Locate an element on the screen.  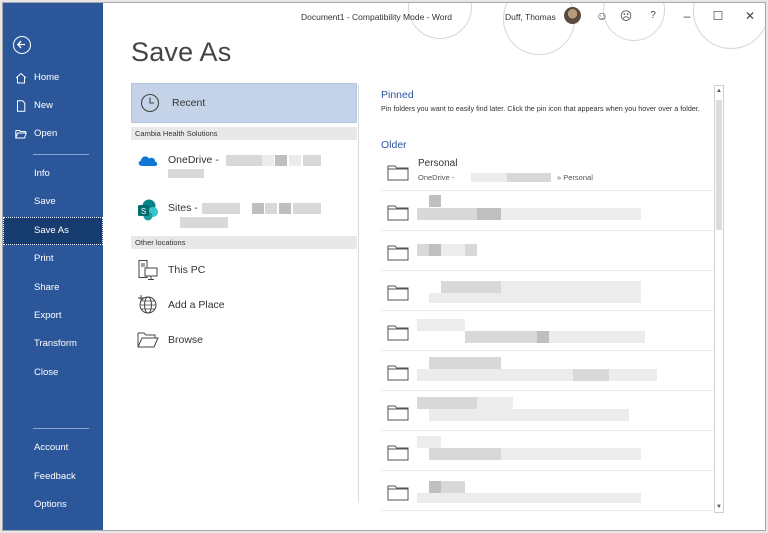
frown-icon: ☹ is located at coordinates (626, 16).